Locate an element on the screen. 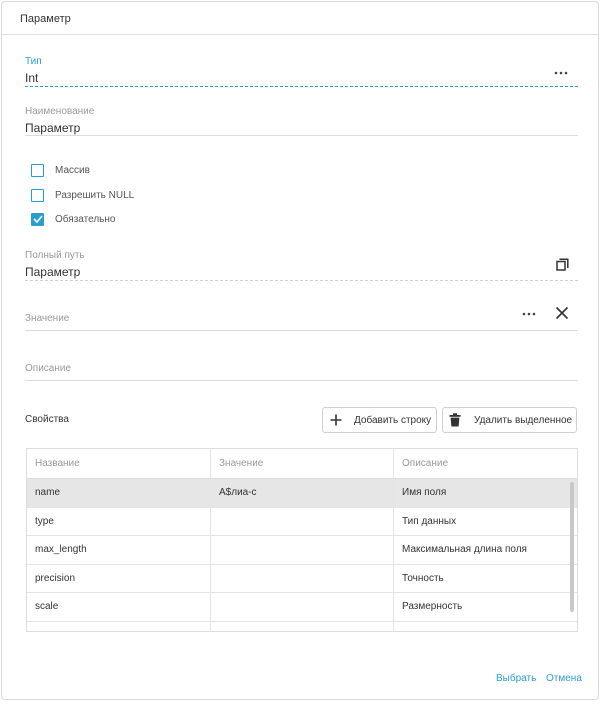 The width and height of the screenshot is (600, 701). name-field: Наименование Параметр is located at coordinates (301, 122).